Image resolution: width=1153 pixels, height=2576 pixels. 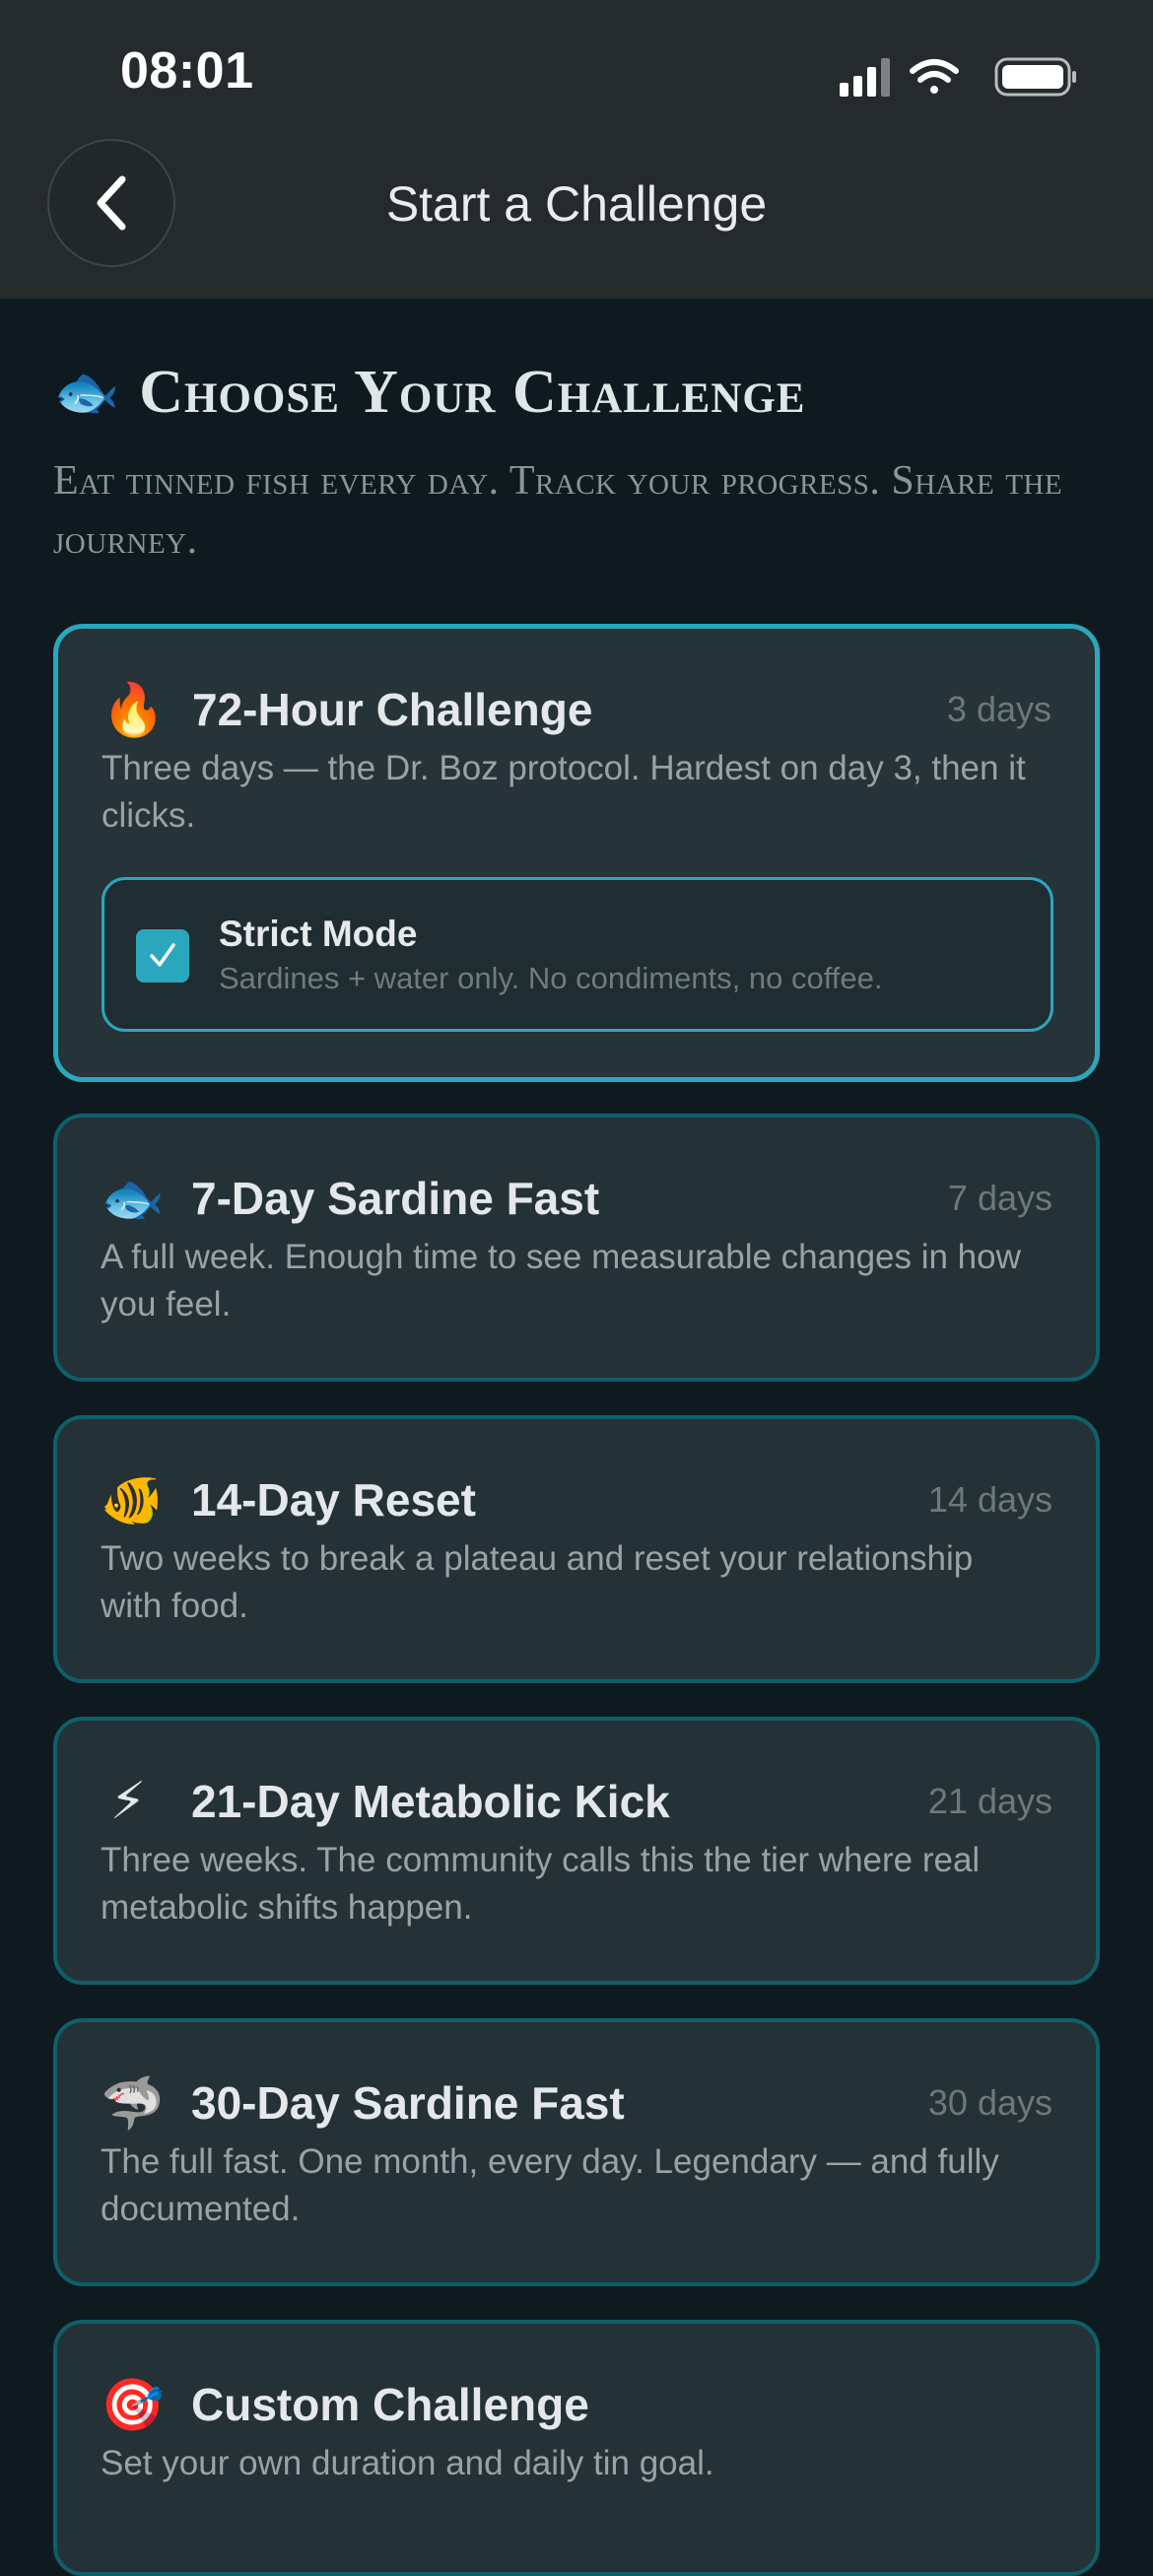 What do you see at coordinates (1000, 1198) in the screenshot?
I see `challenge-duration: 7 days` at bounding box center [1000, 1198].